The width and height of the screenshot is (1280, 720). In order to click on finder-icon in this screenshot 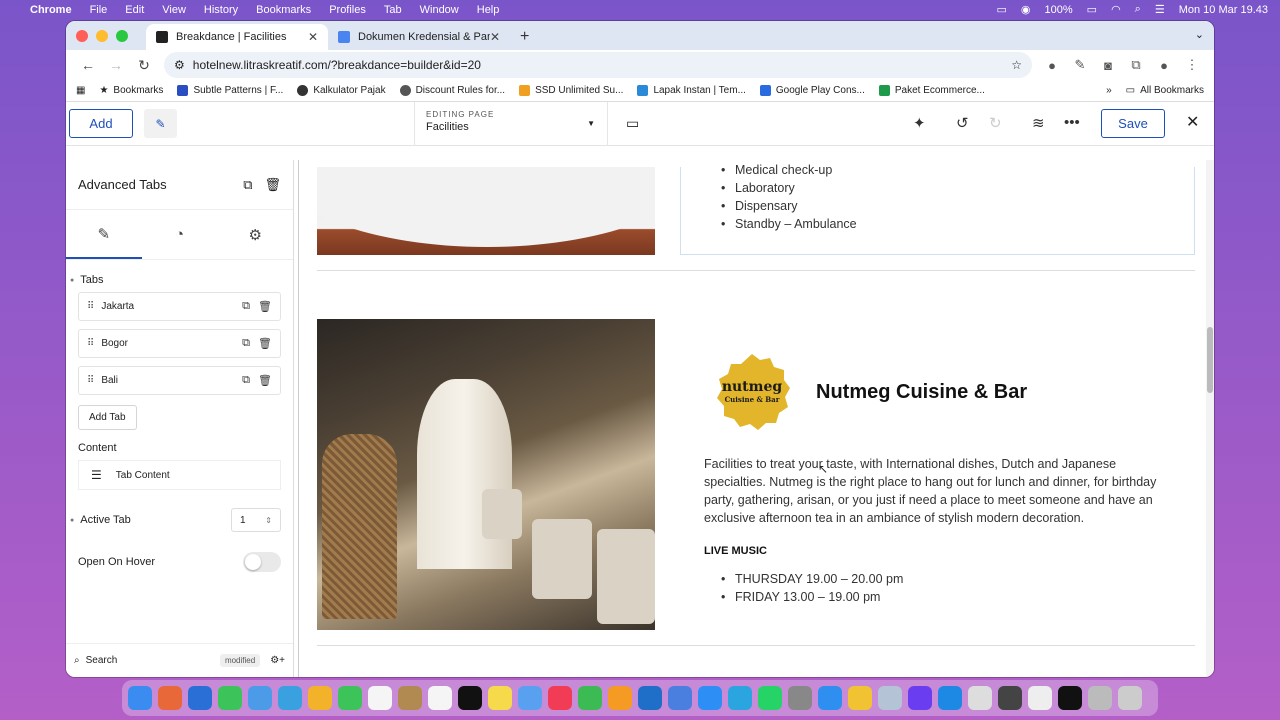, I will do `click(140, 698)`.